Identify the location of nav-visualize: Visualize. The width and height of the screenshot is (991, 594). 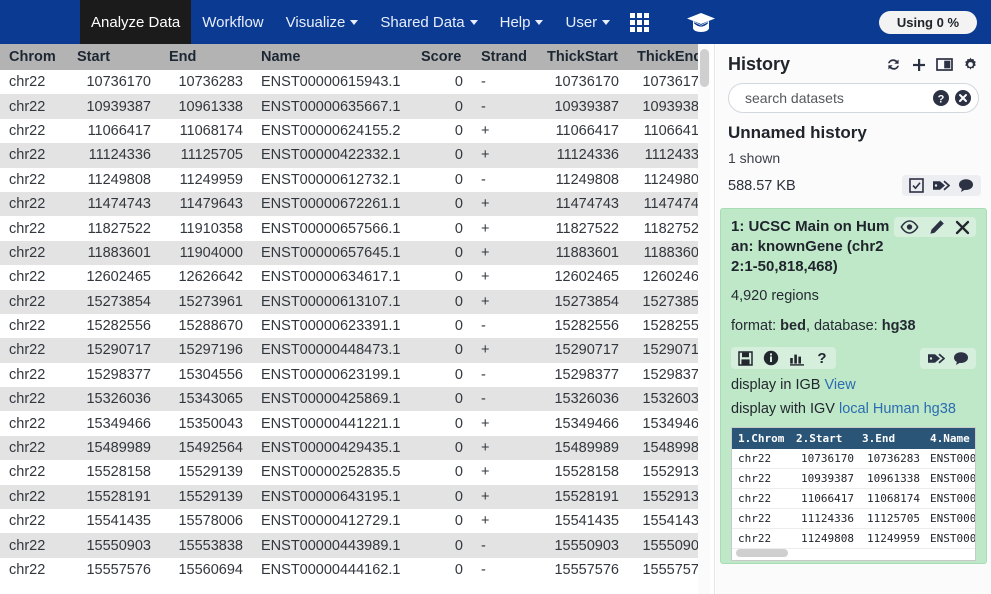
(322, 22).